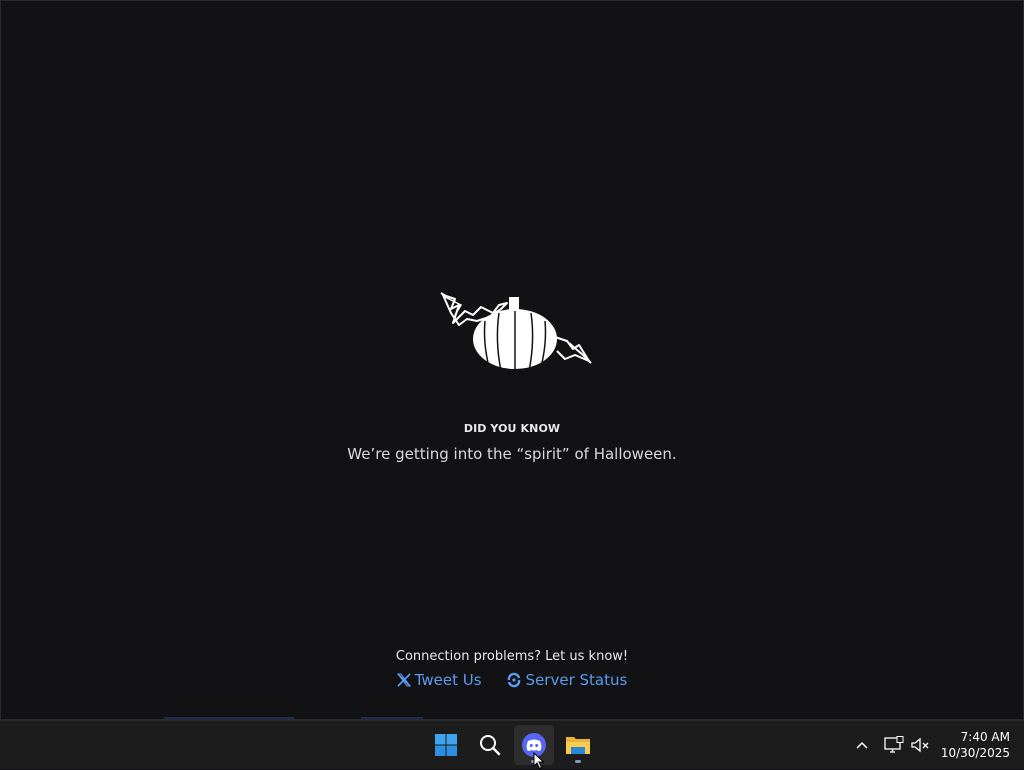 Image resolution: width=1024 pixels, height=770 pixels. What do you see at coordinates (512, 428) in the screenshot?
I see `tip-title: DID YOU KNOW` at bounding box center [512, 428].